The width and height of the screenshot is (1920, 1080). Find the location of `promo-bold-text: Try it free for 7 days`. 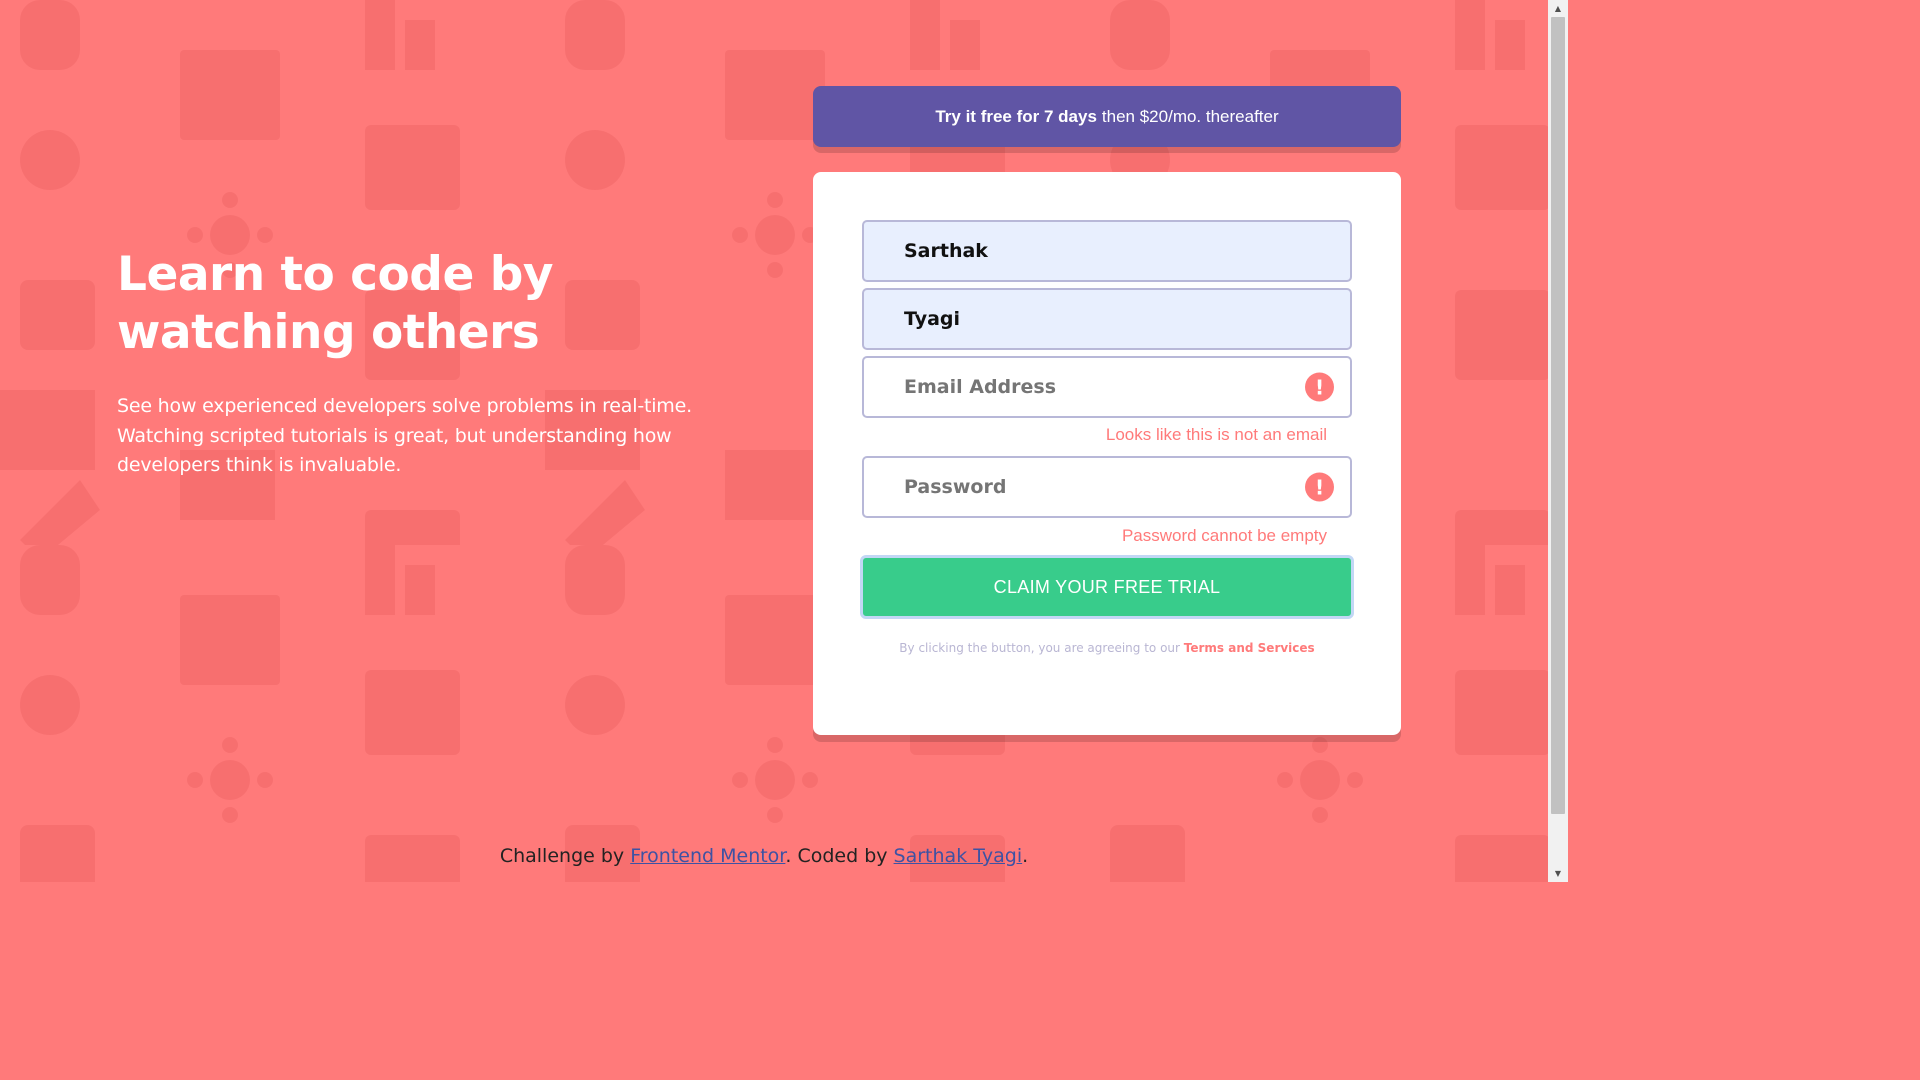

promo-bold-text: Try it free for 7 days is located at coordinates (1016, 116).